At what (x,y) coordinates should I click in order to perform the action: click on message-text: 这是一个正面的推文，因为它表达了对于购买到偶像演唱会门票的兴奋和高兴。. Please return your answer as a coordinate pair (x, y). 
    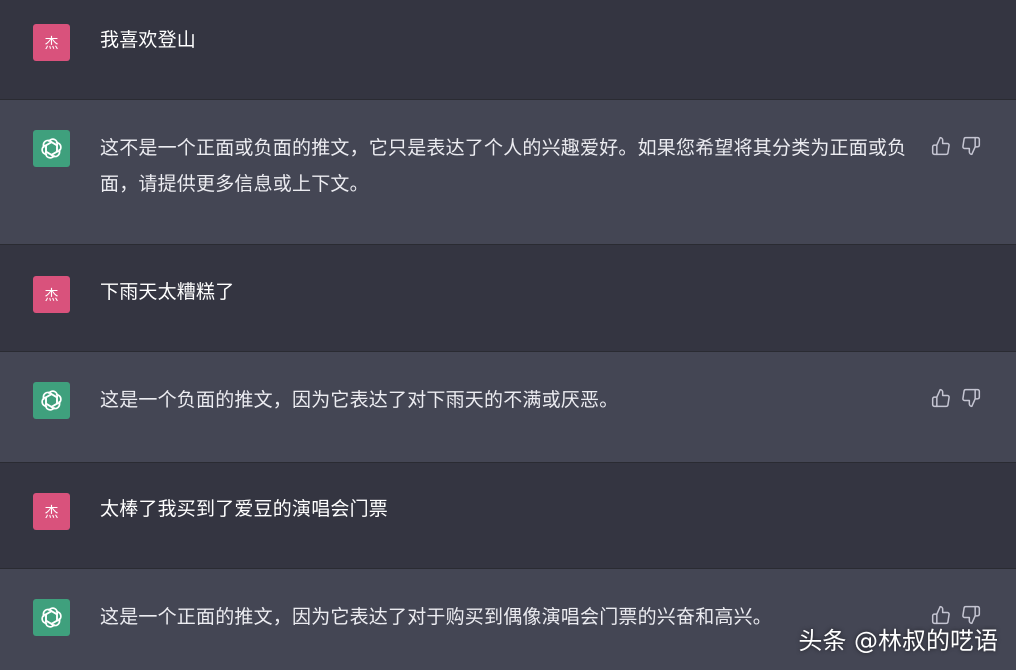
    Looking at the image, I should click on (436, 617).